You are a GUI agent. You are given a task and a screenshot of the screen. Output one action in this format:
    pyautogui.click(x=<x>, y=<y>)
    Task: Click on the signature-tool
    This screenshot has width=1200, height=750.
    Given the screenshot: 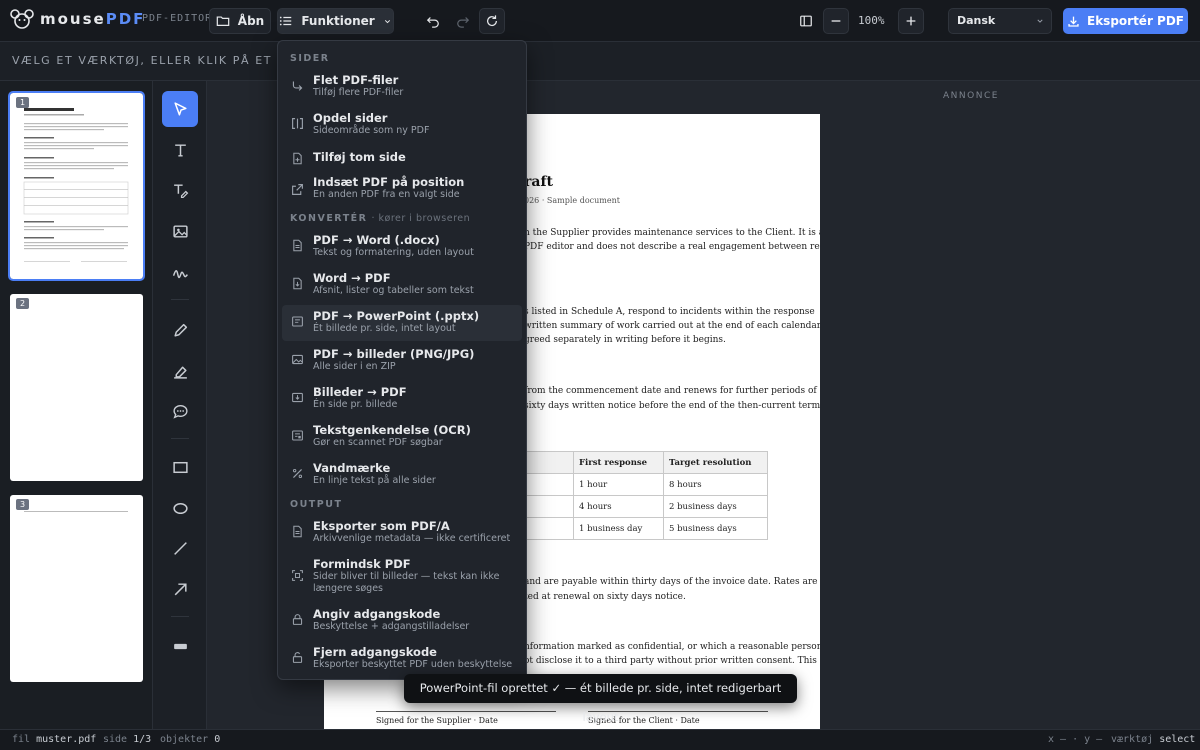 What is the action you would take?
    pyautogui.click(x=180, y=272)
    